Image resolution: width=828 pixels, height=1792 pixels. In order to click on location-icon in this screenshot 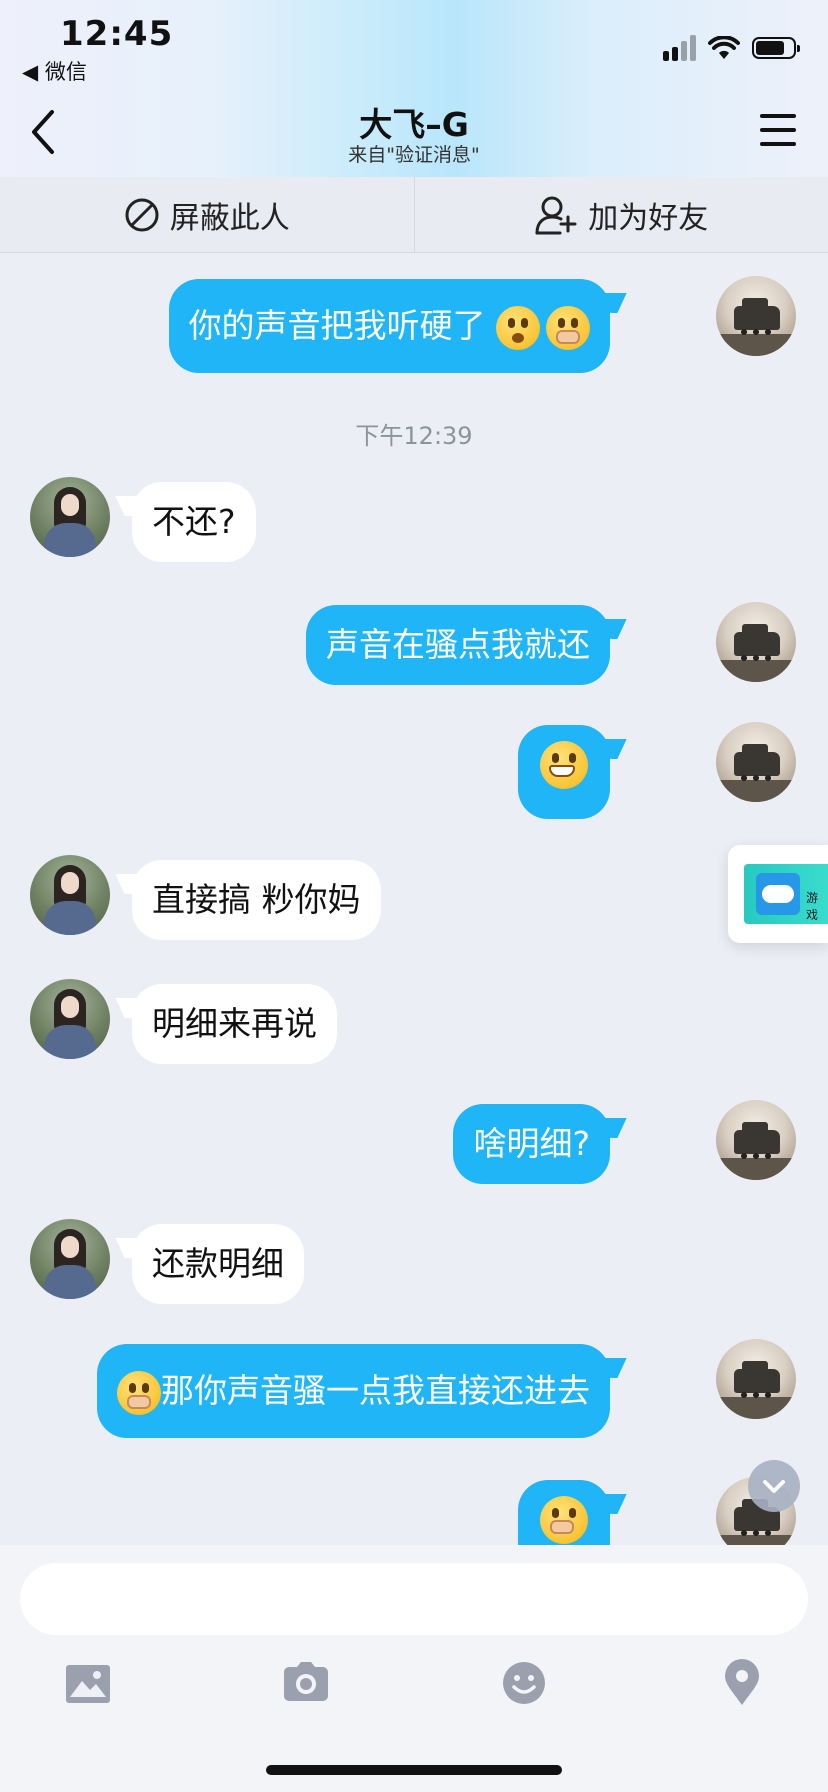, I will do `click(742, 1683)`.